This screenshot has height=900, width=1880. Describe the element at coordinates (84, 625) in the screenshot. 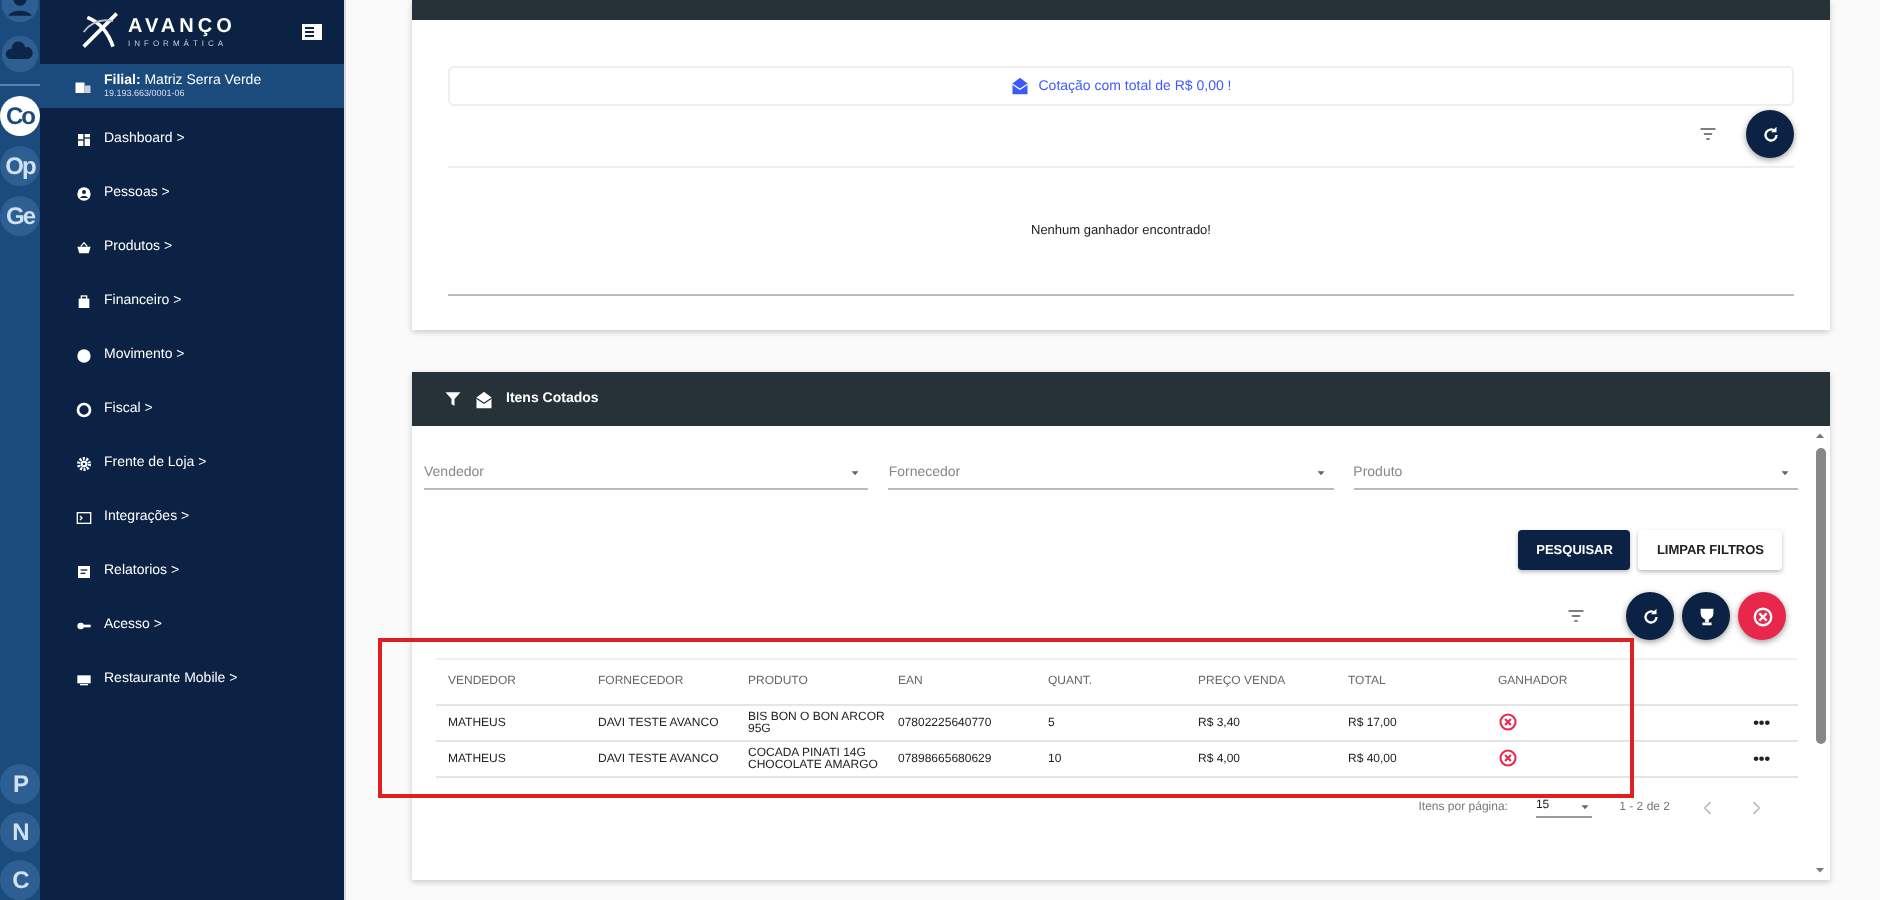

I see `key-icon` at that location.